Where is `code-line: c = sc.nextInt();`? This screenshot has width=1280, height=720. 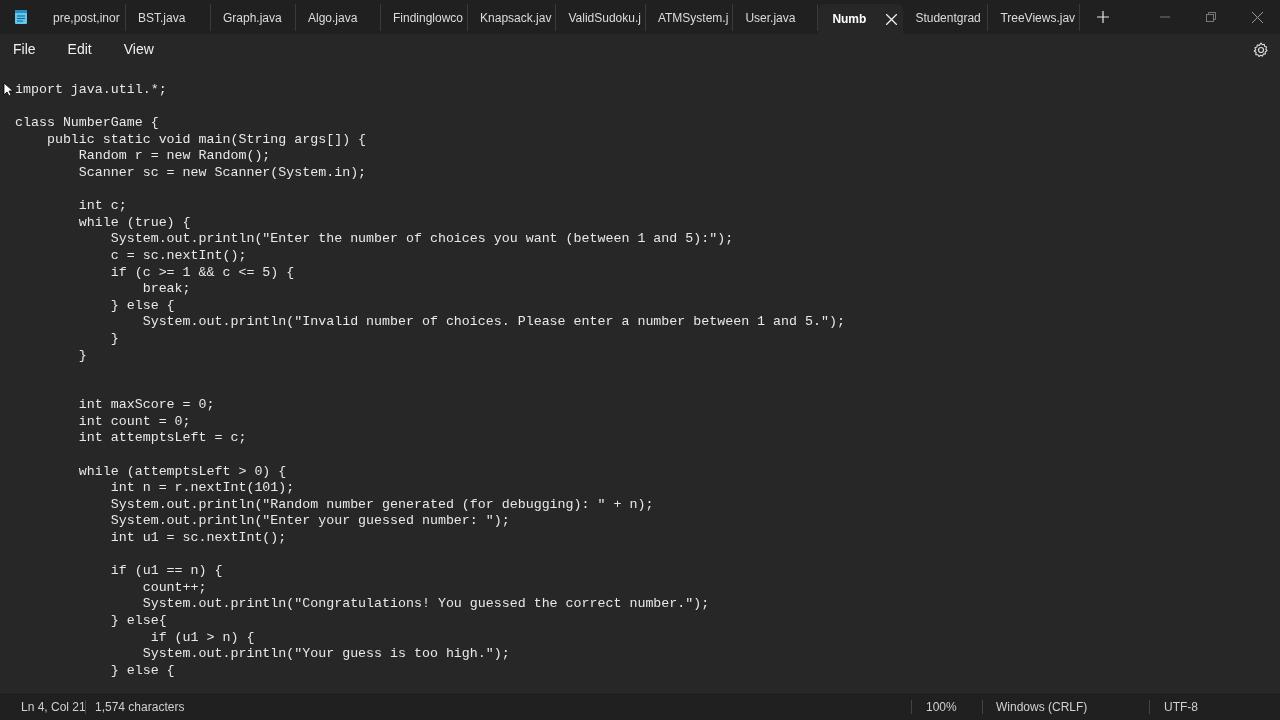 code-line: c = sc.nextInt(); is located at coordinates (178, 256).